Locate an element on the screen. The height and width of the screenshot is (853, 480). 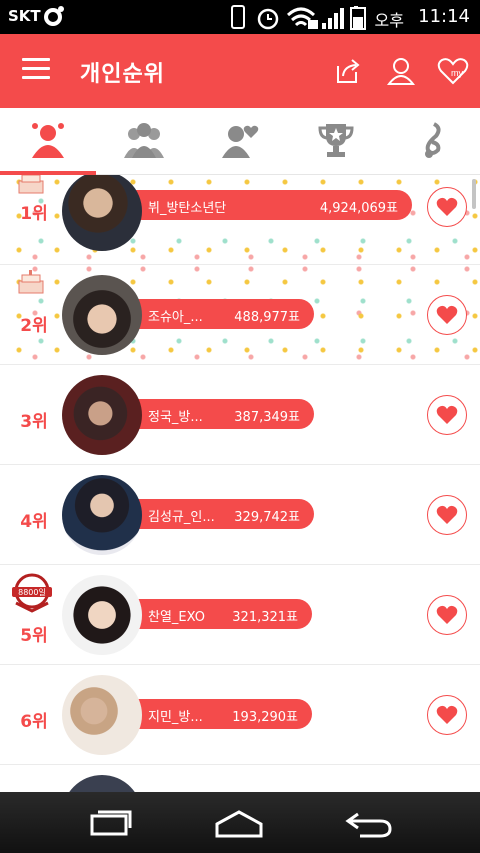
person-icon is located at coordinates (48, 140).